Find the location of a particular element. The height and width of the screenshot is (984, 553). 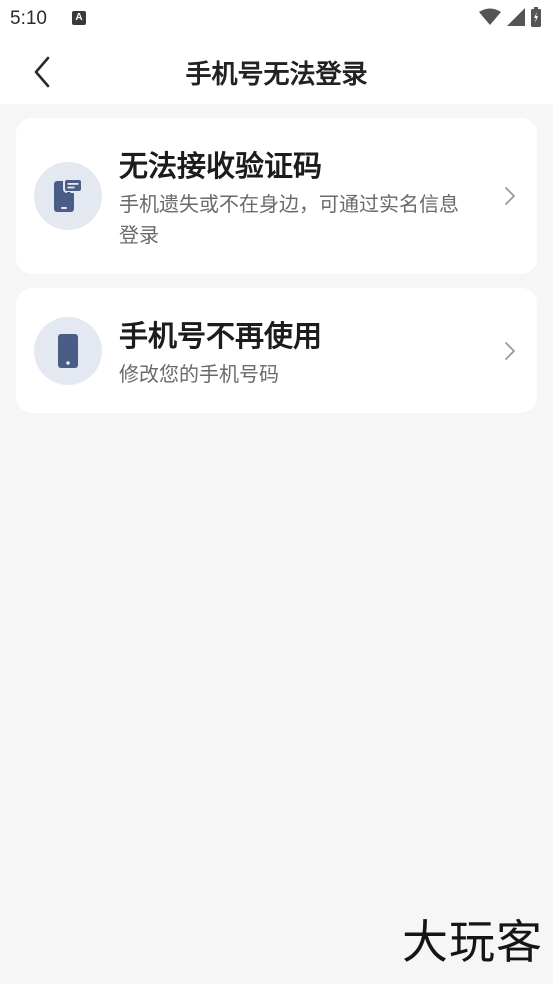

option-card-number-no-longer-used: 手机号不再使用 修改您的手机号码 is located at coordinates (276, 350).